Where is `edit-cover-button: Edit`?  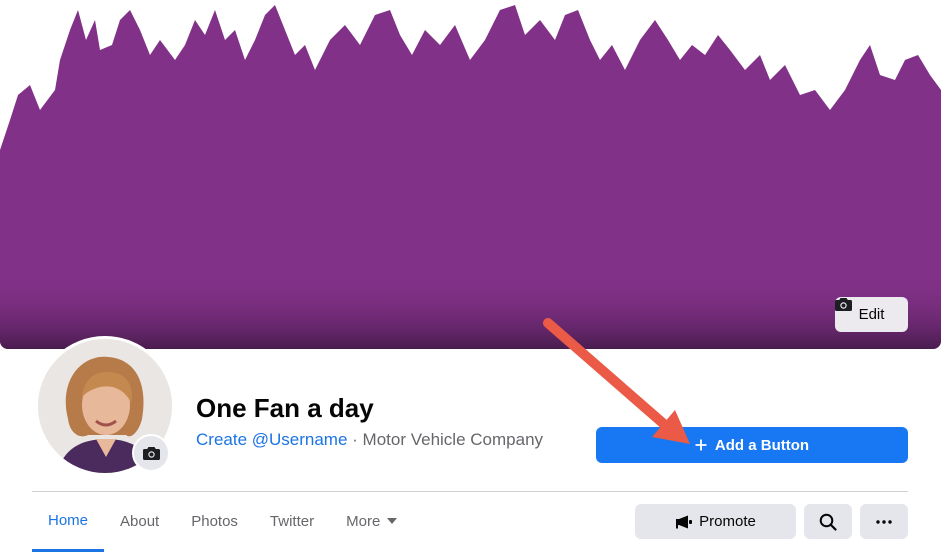
edit-cover-button: Edit is located at coordinates (871, 314).